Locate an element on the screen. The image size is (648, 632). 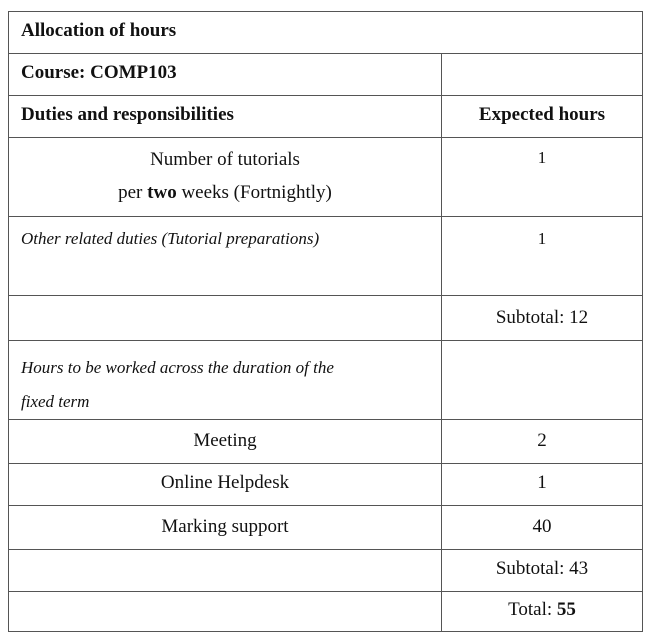
subtotal-row: Subtotal: 12 is located at coordinates (325, 318).